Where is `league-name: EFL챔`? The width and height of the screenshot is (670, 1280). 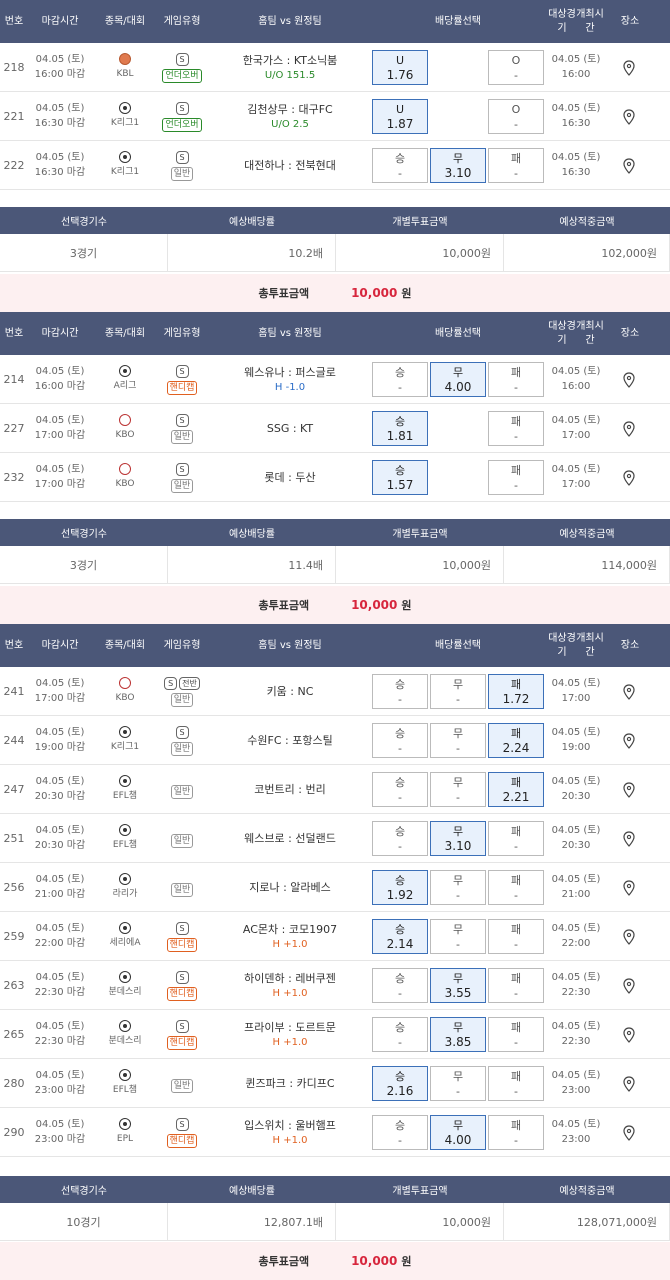 league-name: EFL챔 is located at coordinates (125, 845).